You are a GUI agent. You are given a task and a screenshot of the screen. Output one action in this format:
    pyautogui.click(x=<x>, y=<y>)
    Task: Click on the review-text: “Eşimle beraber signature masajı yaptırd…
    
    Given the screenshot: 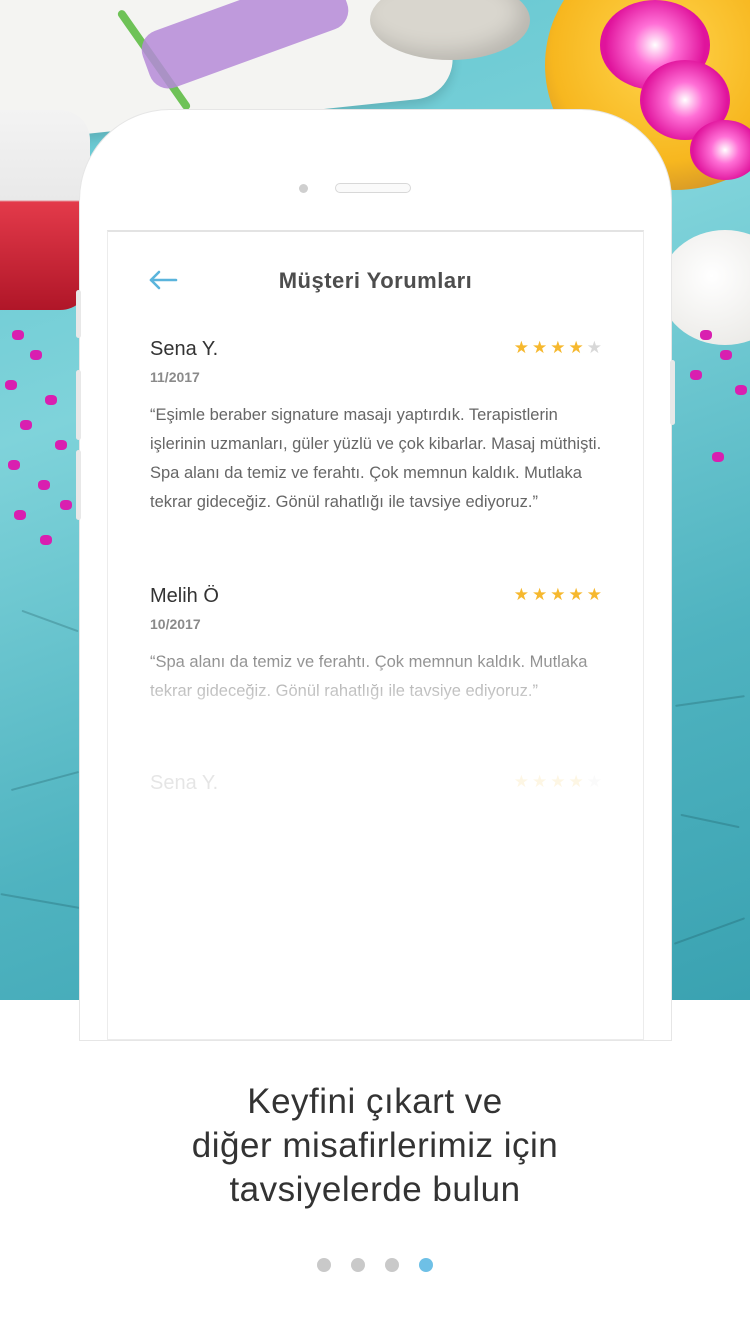 What is the action you would take?
    pyautogui.click(x=376, y=458)
    